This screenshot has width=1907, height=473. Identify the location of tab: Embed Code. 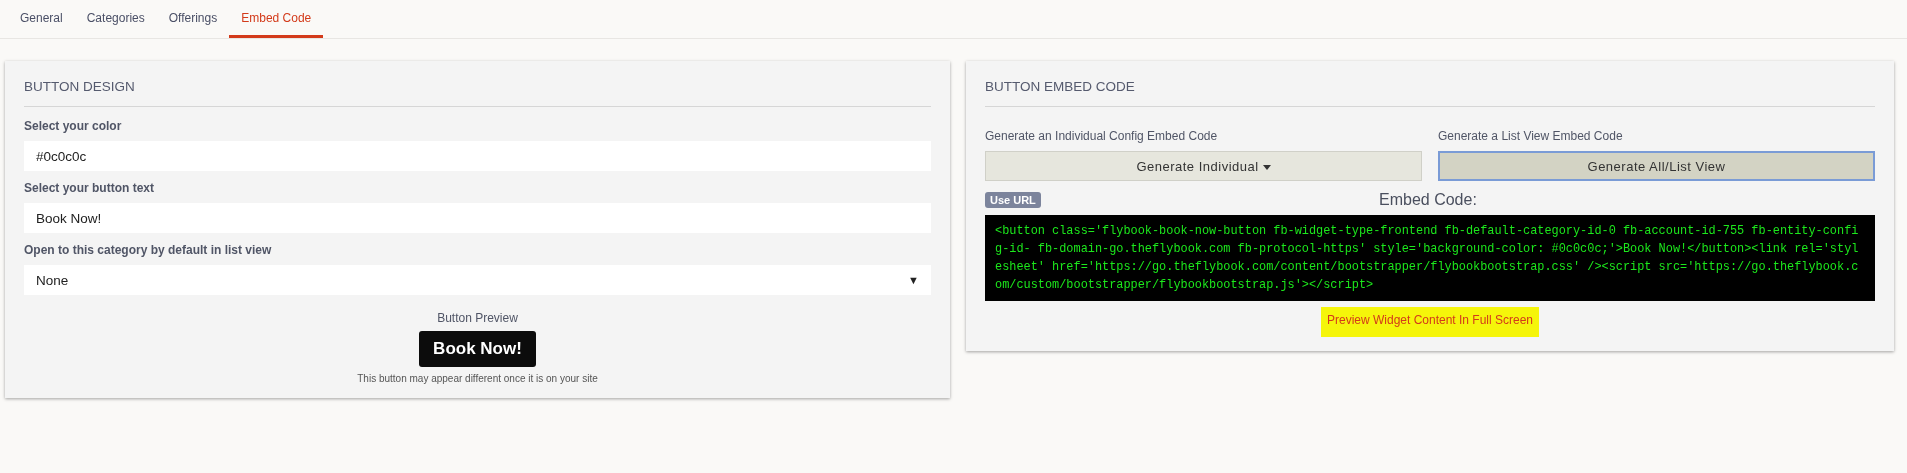
(276, 19).